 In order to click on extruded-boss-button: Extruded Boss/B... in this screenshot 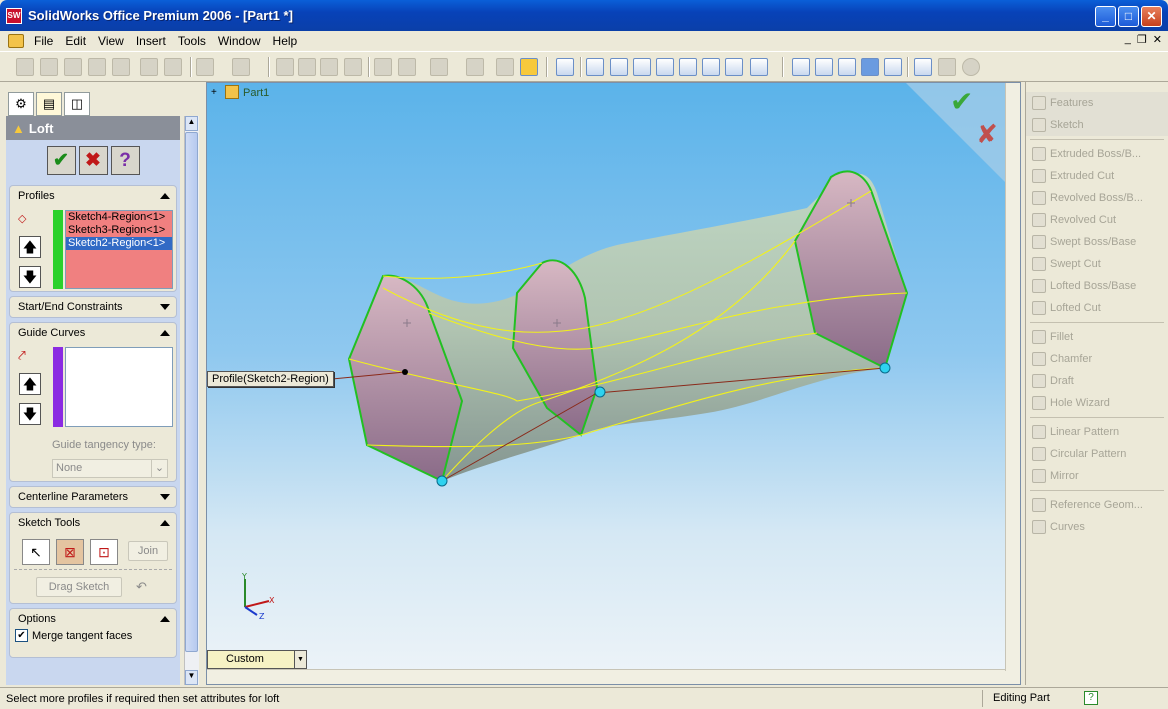, I will do `click(1097, 154)`.